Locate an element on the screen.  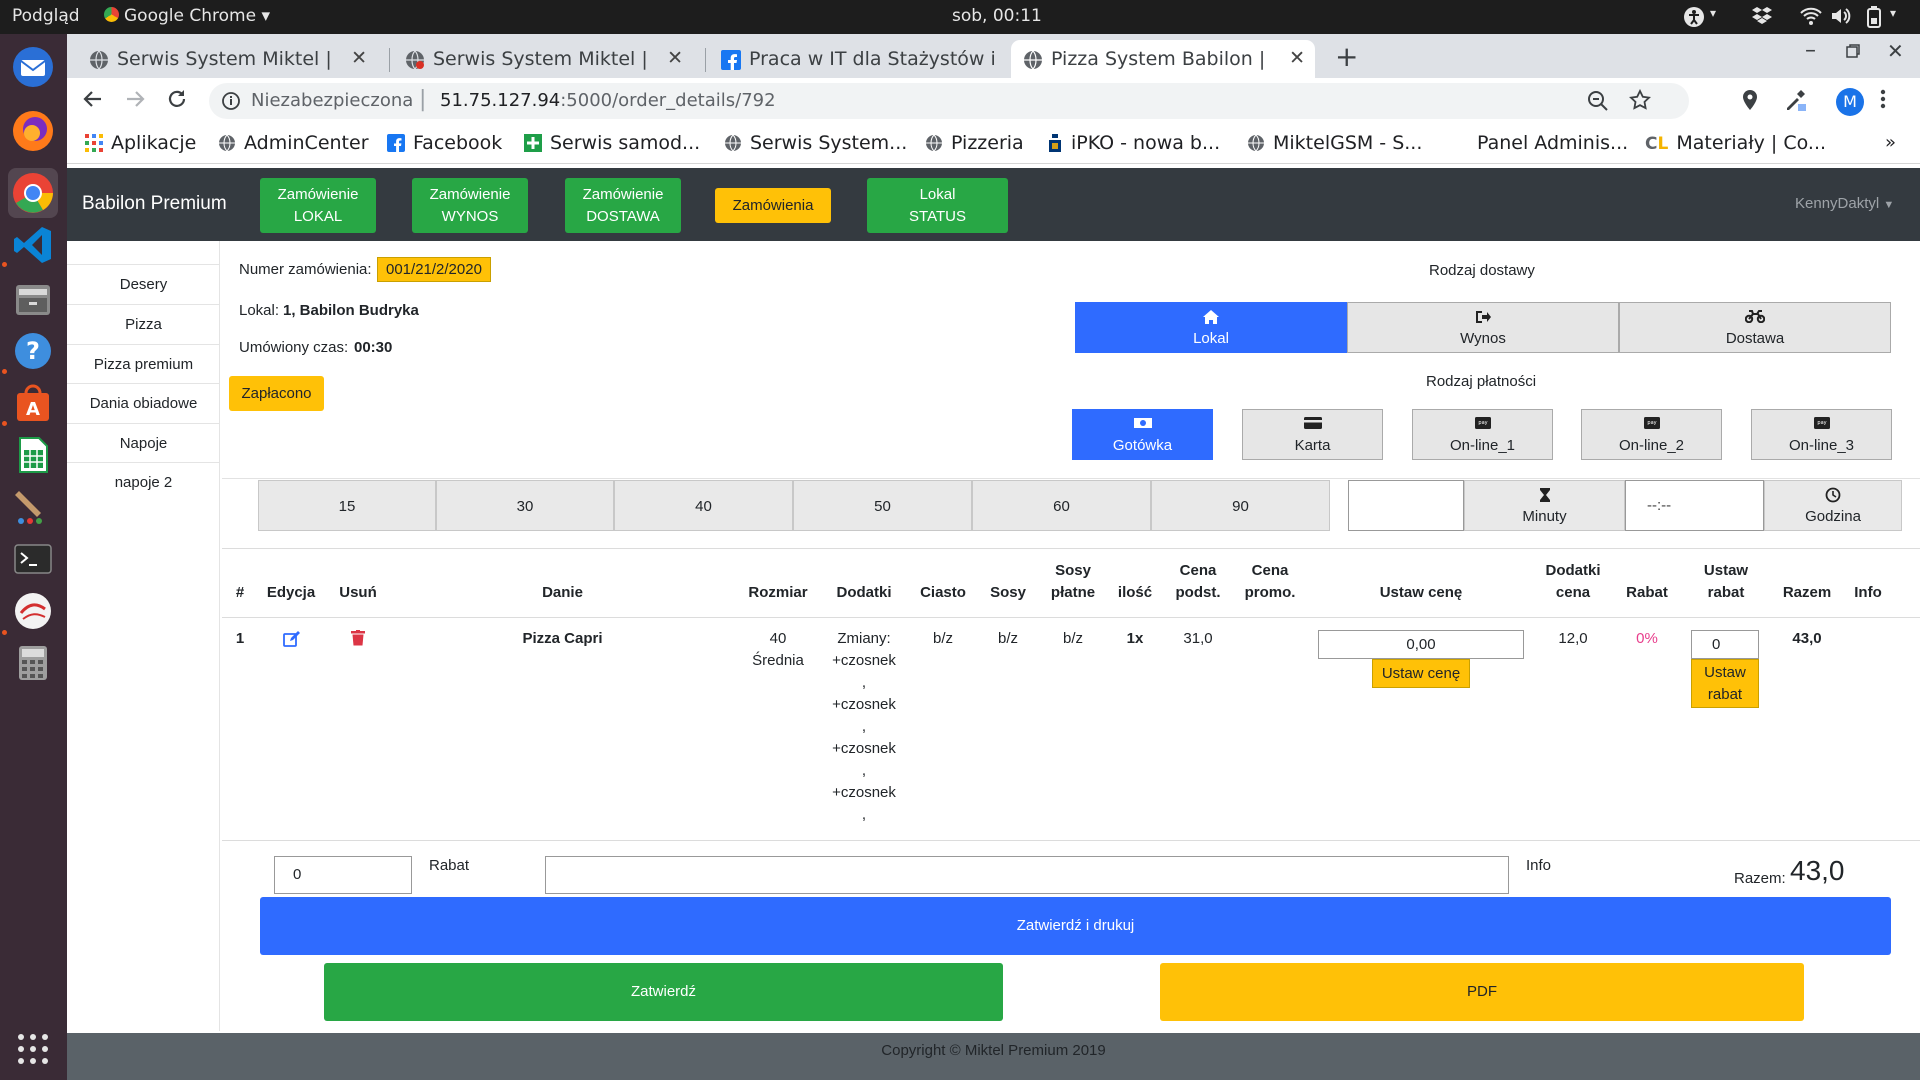
firefox-icon is located at coordinates (33, 131).